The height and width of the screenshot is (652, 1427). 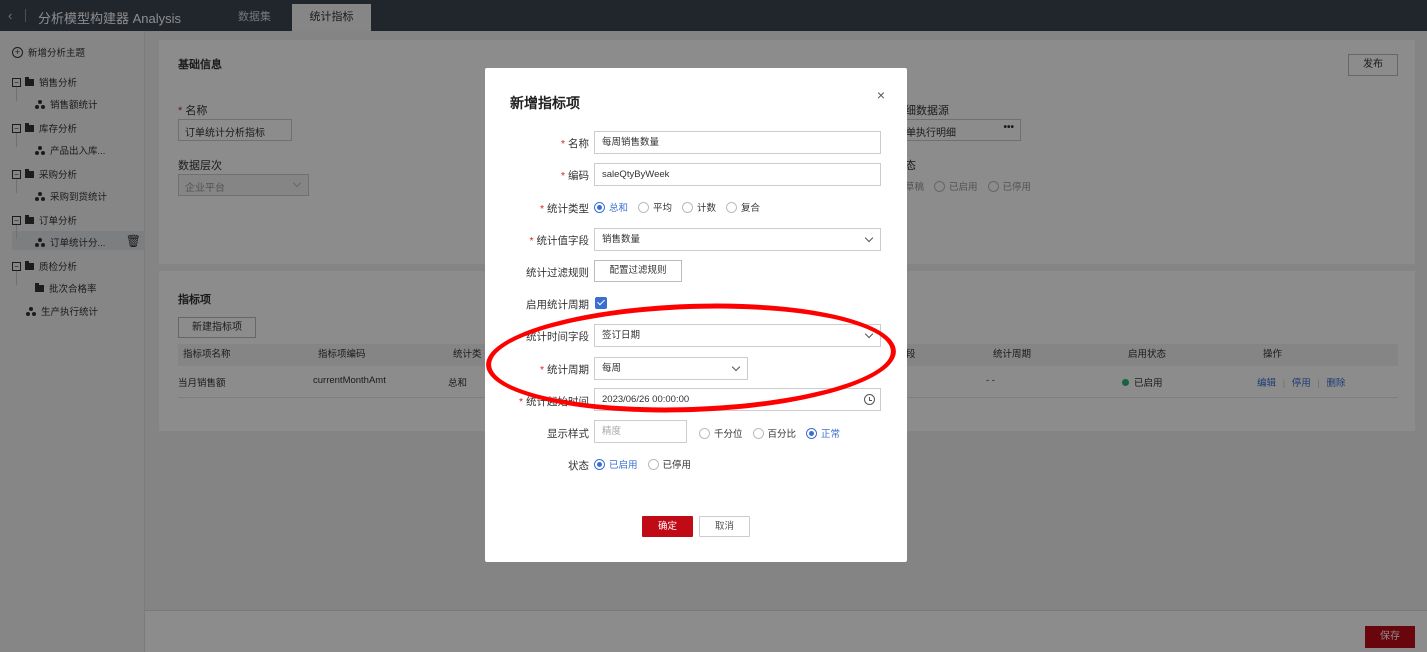 I want to click on status-disabled-option: 已停用, so click(x=669, y=464).